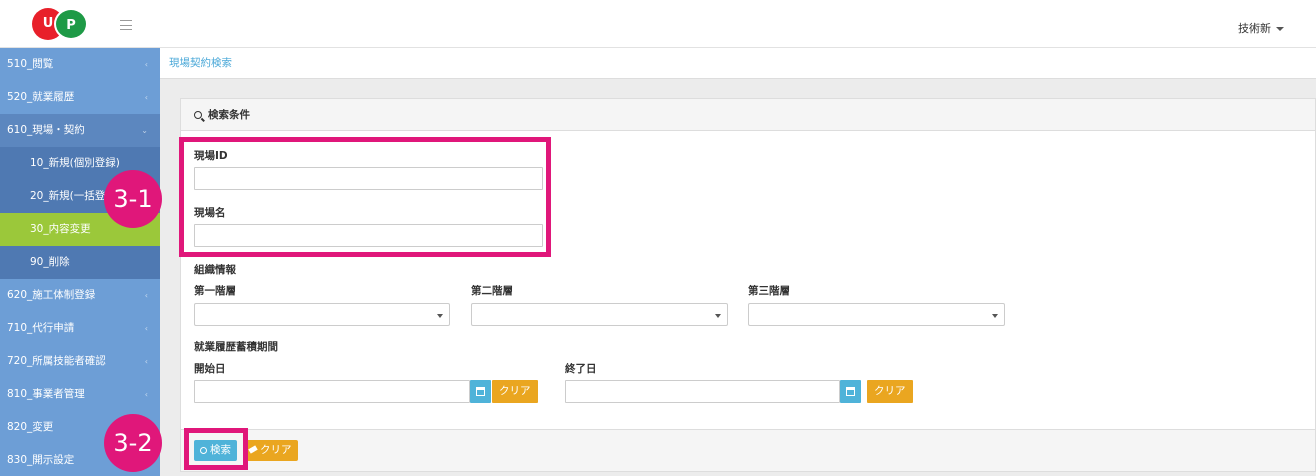  What do you see at coordinates (80, 97) in the screenshot?
I see `sidebar-item-520: 520_就業履歴 ‹` at bounding box center [80, 97].